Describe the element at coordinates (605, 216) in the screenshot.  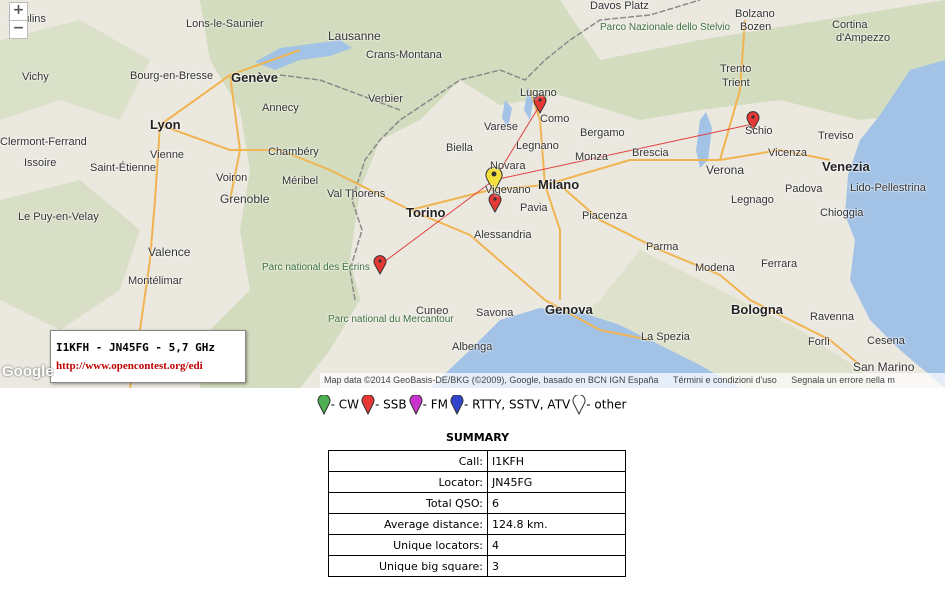
I see `city-label: Piacenza` at that location.